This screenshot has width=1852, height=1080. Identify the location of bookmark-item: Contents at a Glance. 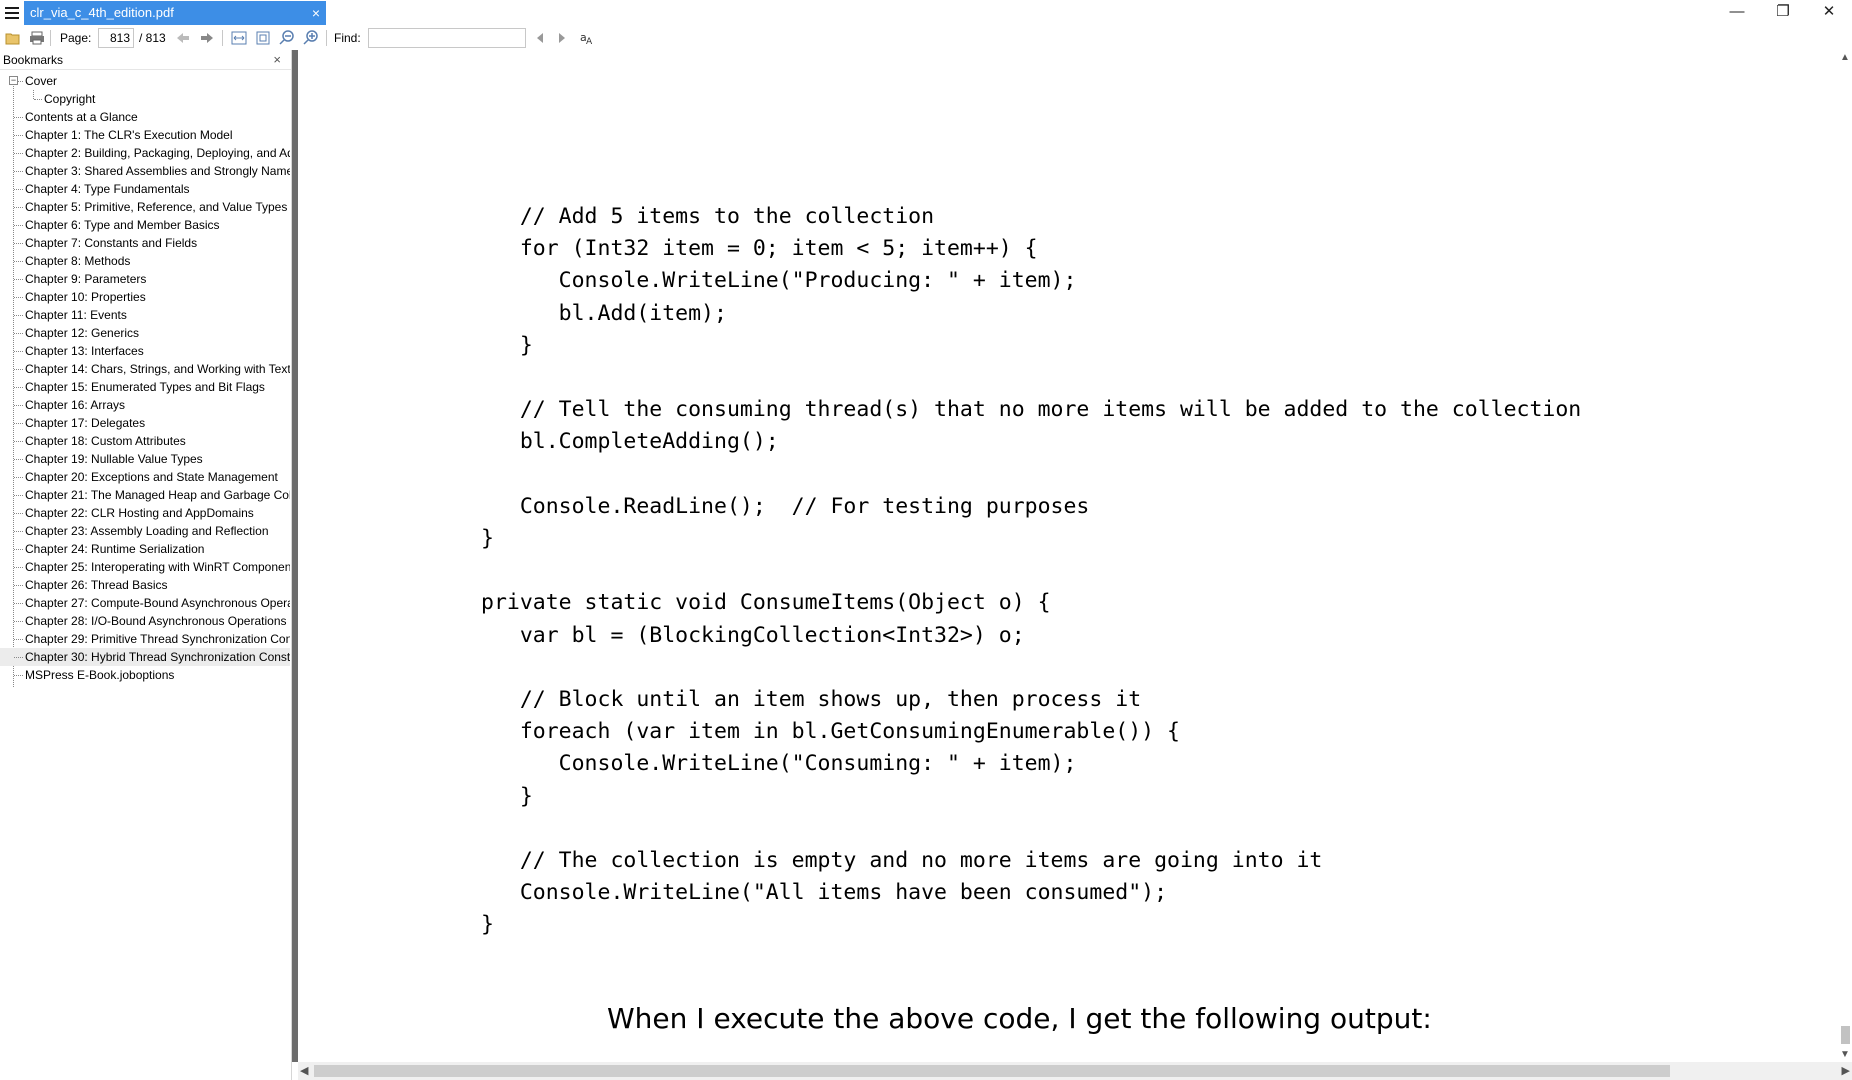
(145, 117).